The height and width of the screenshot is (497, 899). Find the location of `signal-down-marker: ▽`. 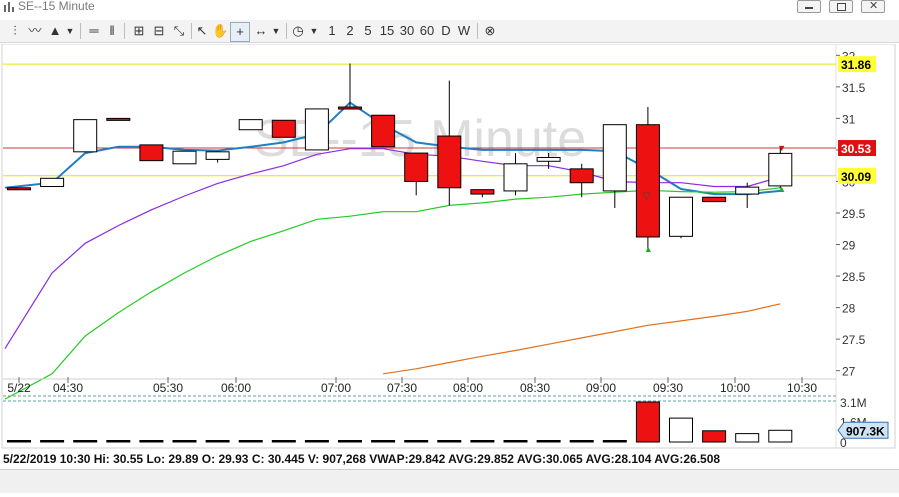

signal-down-marker: ▽ is located at coordinates (647, 196).